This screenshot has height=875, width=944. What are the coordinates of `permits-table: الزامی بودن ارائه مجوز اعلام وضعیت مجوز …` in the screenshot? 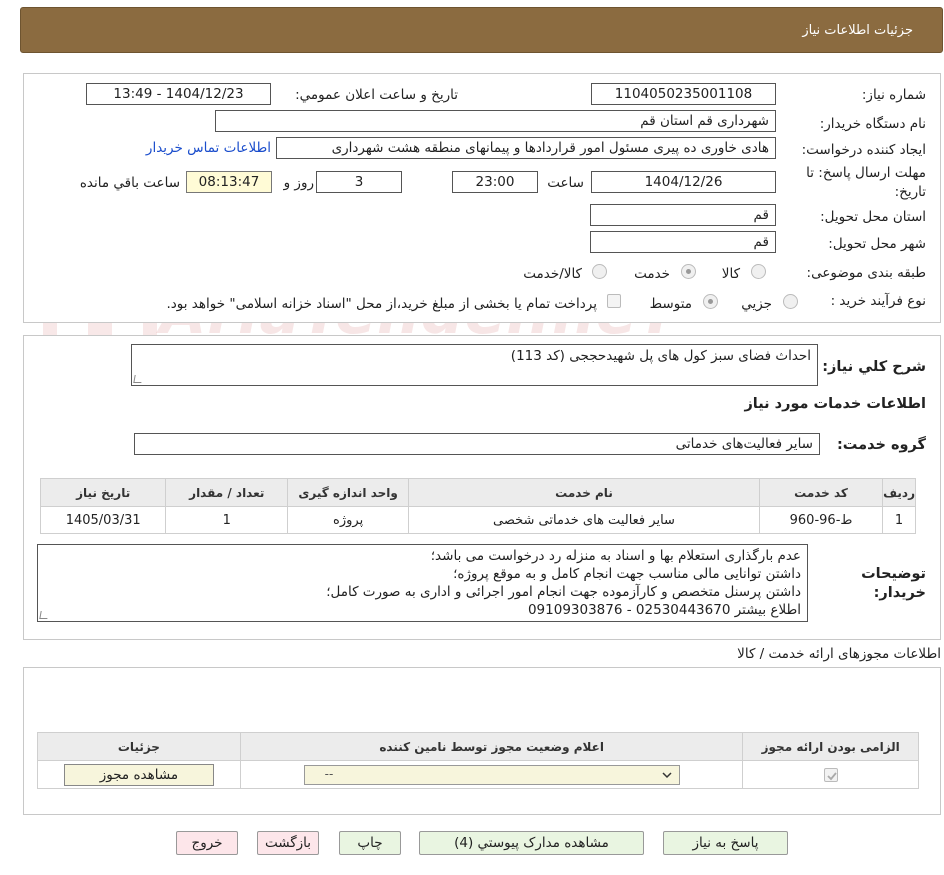 It's located at (478, 760).